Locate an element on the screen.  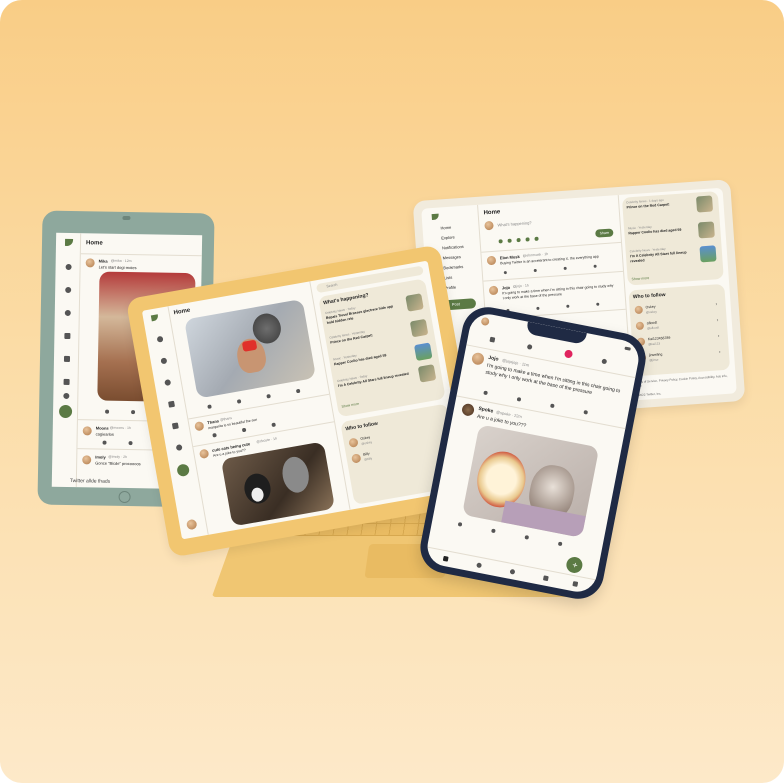
apple-left is located at coordinates (501, 479).